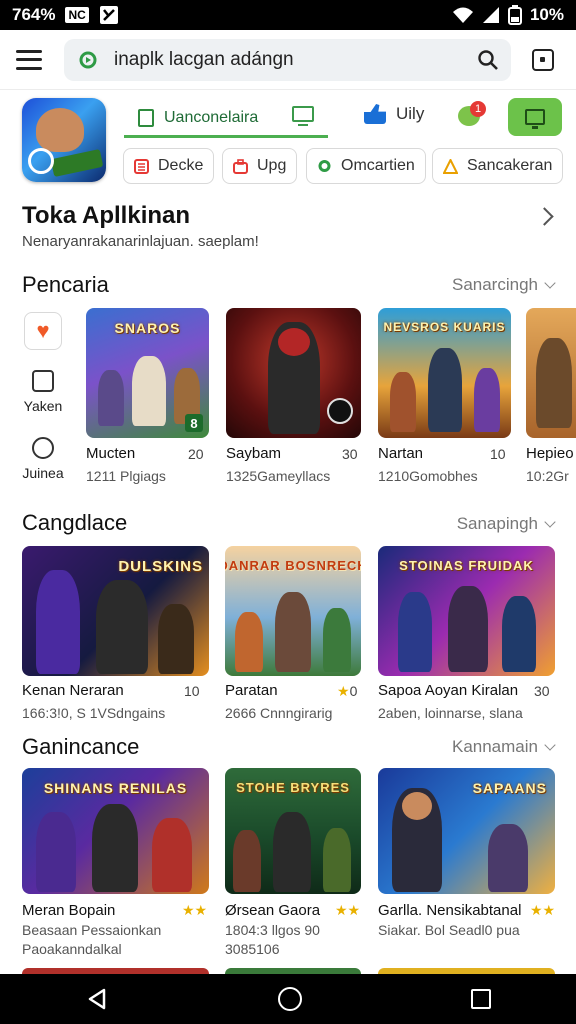 This screenshot has height=1024, width=576. I want to click on chip-label: Sancakeran, so click(510, 165).